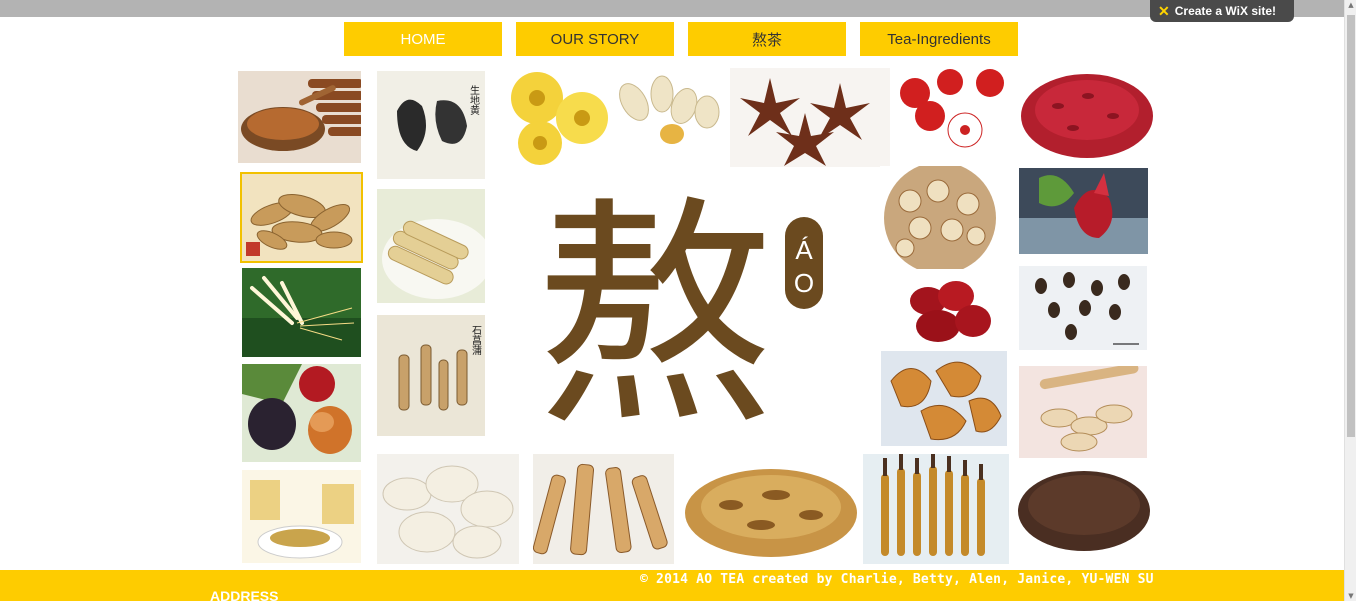 The height and width of the screenshot is (604, 1356). I want to click on dried-fruit-peel-image, so click(944, 398).